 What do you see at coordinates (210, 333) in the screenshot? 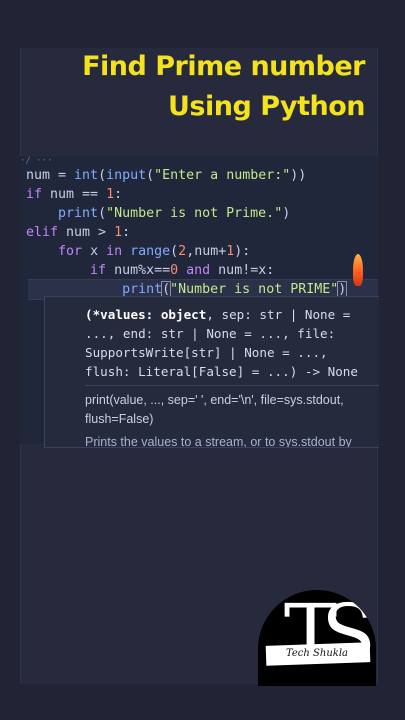
I see `signature-line-2: ..., end: str | None = ..., file:` at bounding box center [210, 333].